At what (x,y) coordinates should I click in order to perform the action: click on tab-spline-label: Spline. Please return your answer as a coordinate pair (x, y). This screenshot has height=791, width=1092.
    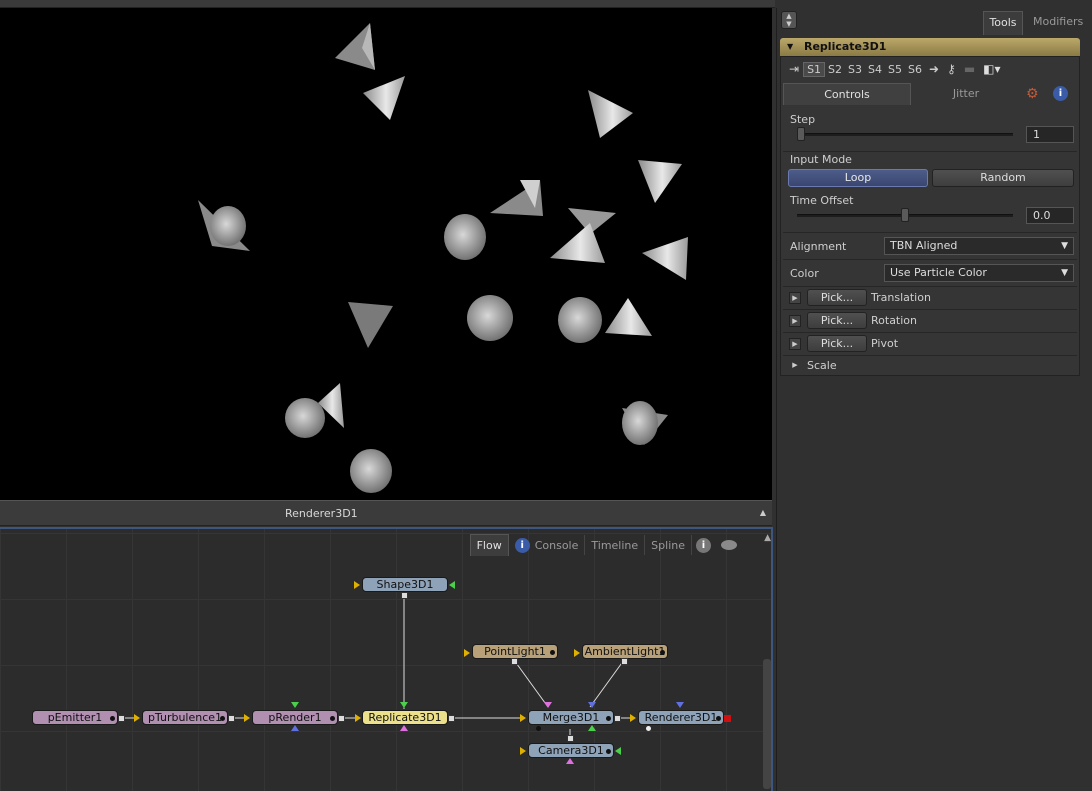
    Looking at the image, I should click on (668, 545).